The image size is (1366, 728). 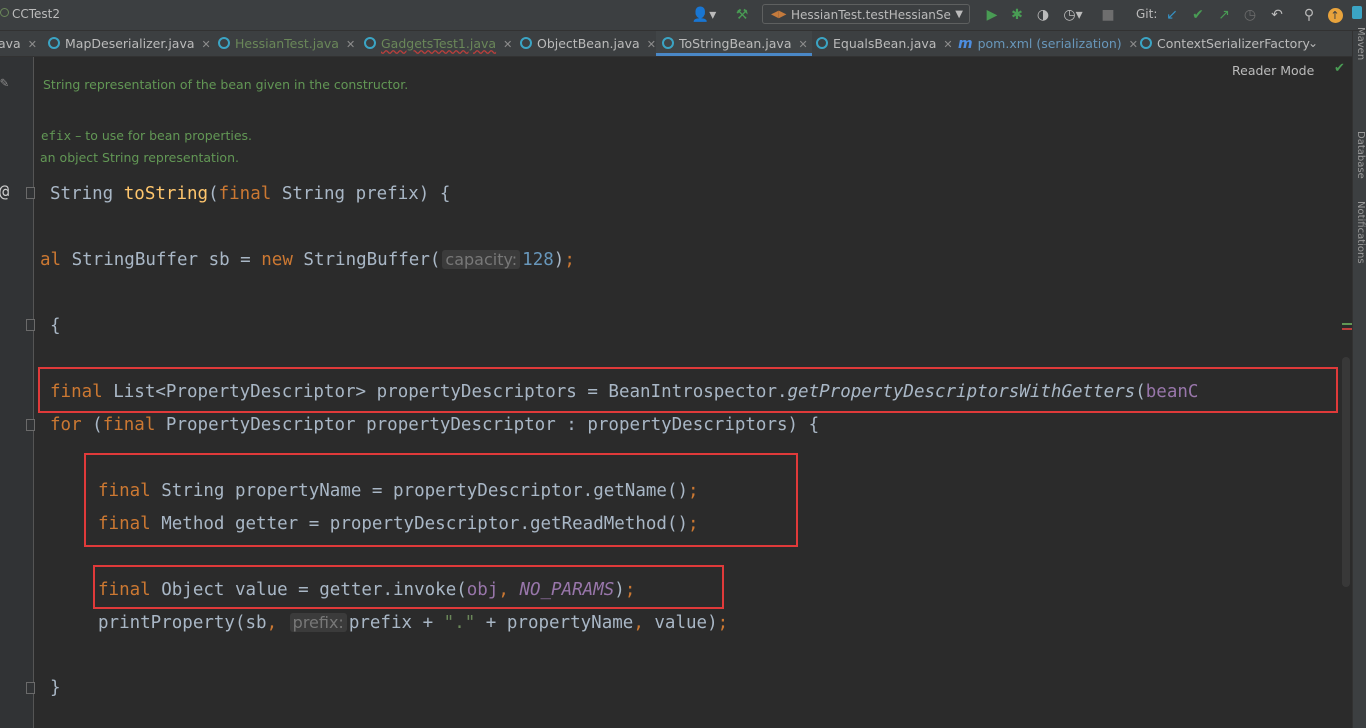 What do you see at coordinates (1198, 15) in the screenshot?
I see `git-commit-icon: ✔` at bounding box center [1198, 15].